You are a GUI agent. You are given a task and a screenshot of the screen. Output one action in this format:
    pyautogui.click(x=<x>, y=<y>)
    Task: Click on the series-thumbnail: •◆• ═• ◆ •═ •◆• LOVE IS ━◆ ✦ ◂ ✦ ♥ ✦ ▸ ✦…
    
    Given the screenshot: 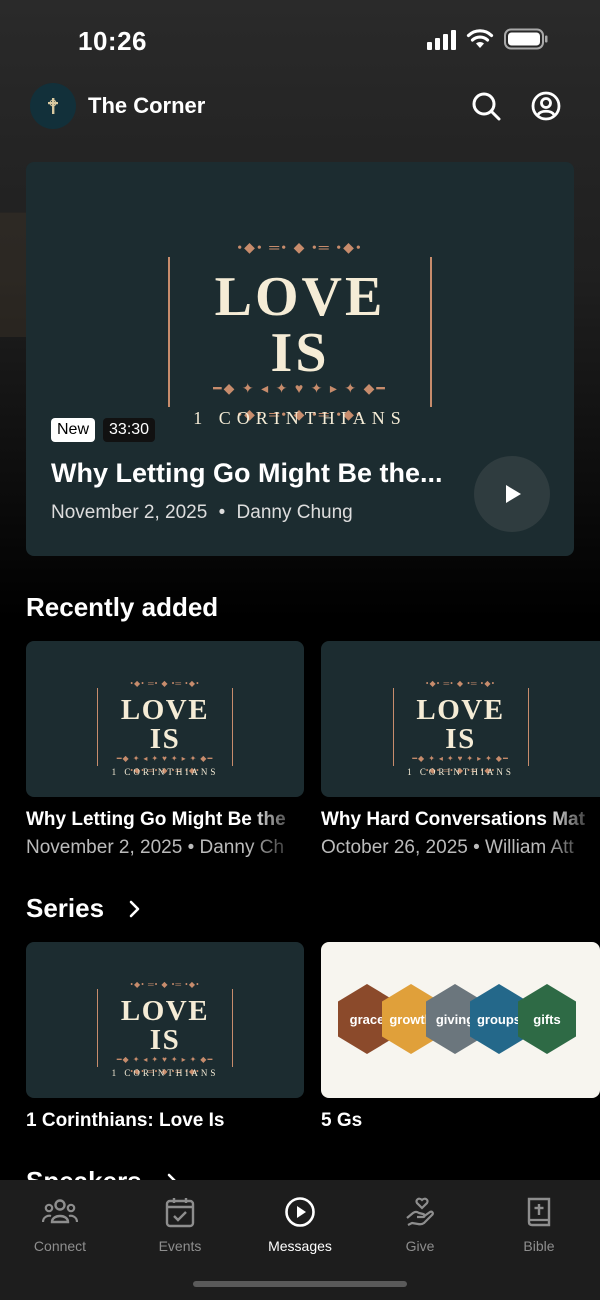 What is the action you would take?
    pyautogui.click(x=165, y=1020)
    